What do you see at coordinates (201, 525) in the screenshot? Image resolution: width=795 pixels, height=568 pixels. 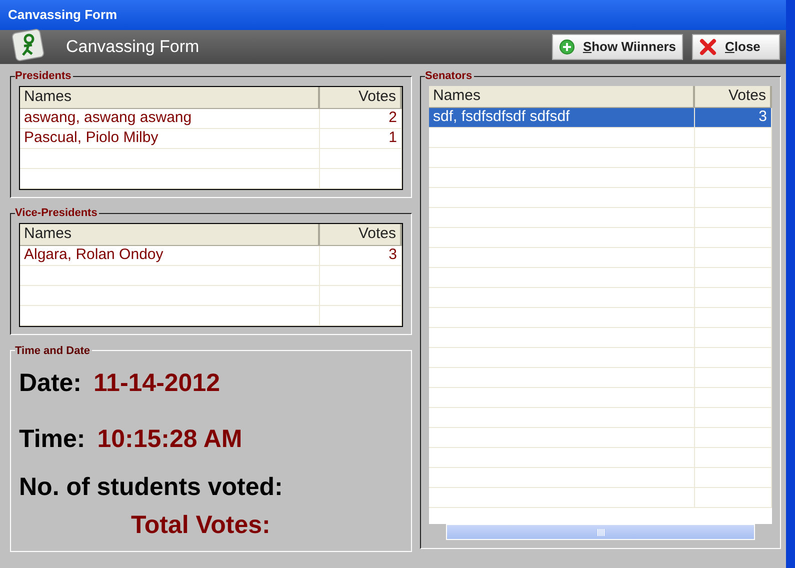 I see `total-votes-label: Total Votes:` at bounding box center [201, 525].